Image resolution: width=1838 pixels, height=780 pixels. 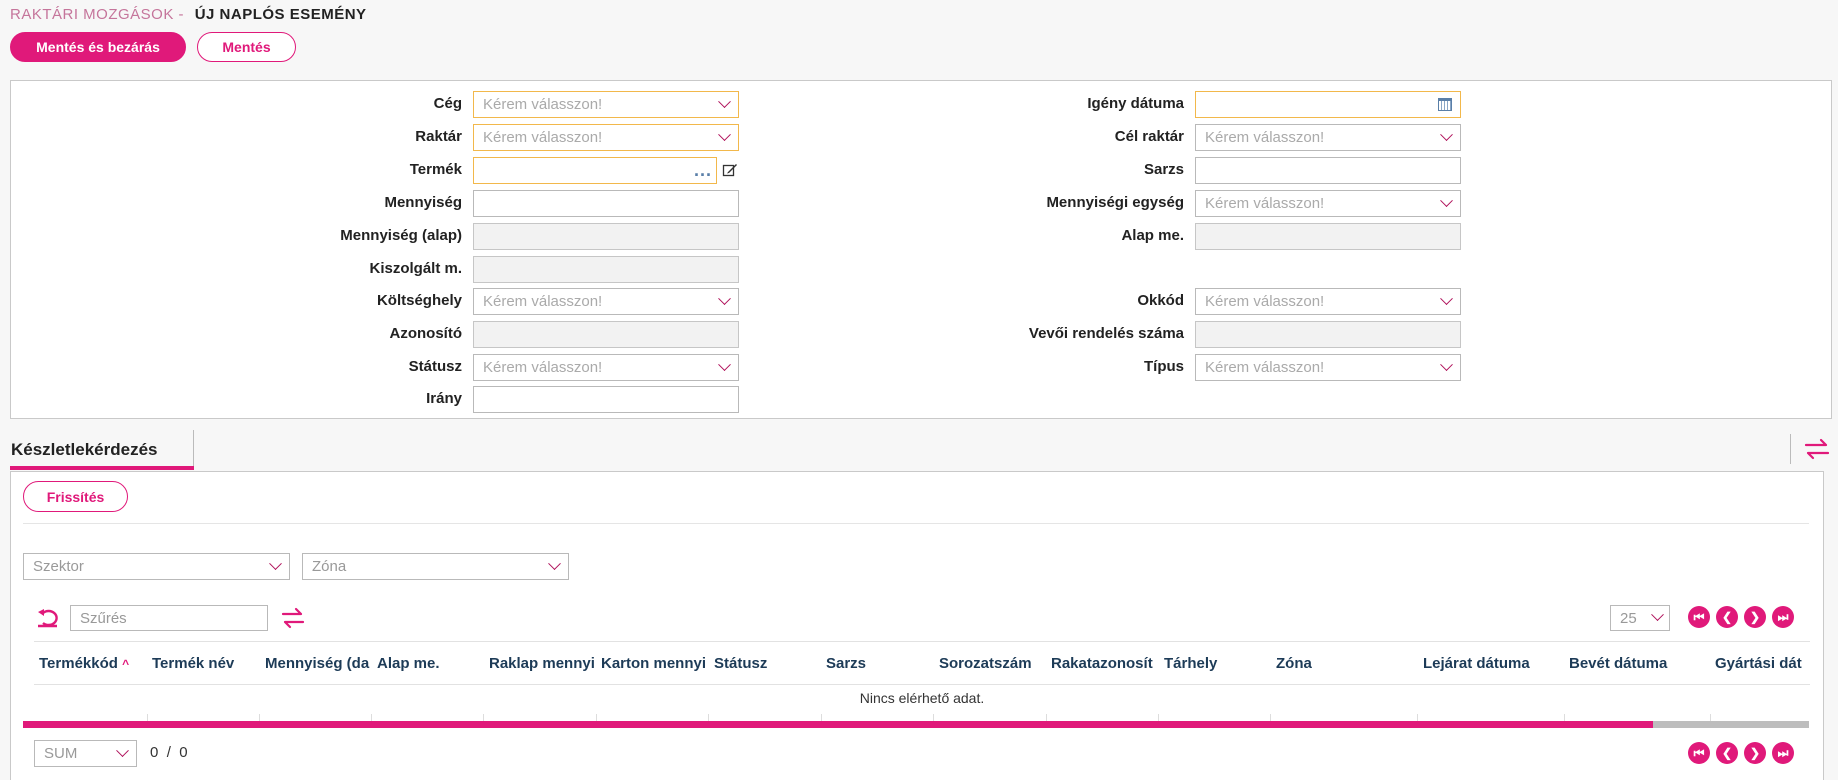 I want to click on calendar-icon, so click(x=1445, y=104).